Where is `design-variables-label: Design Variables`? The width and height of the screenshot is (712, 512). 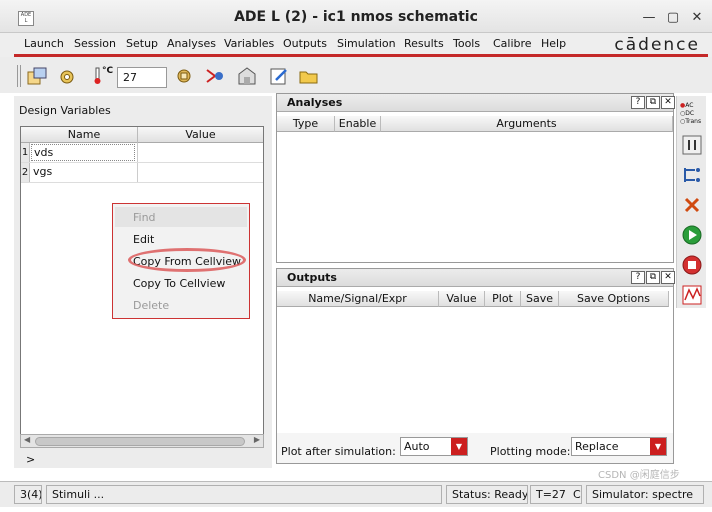
design-variables-label: Design Variables is located at coordinates (65, 110).